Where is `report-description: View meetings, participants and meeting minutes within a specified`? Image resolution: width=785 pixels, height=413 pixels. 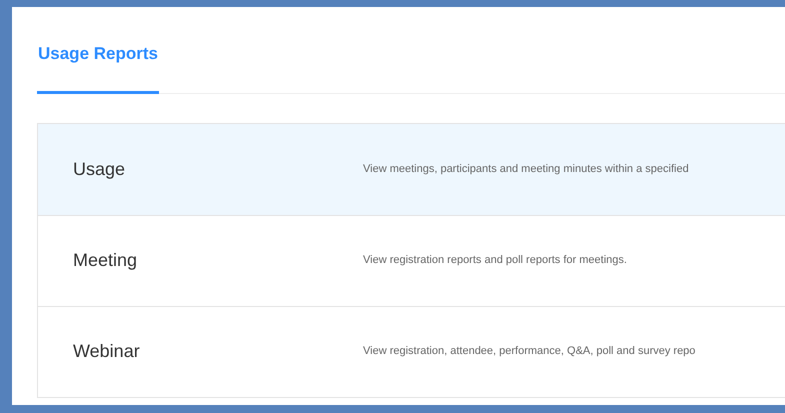 report-description: View meetings, participants and meeting minutes within a specified is located at coordinates (526, 169).